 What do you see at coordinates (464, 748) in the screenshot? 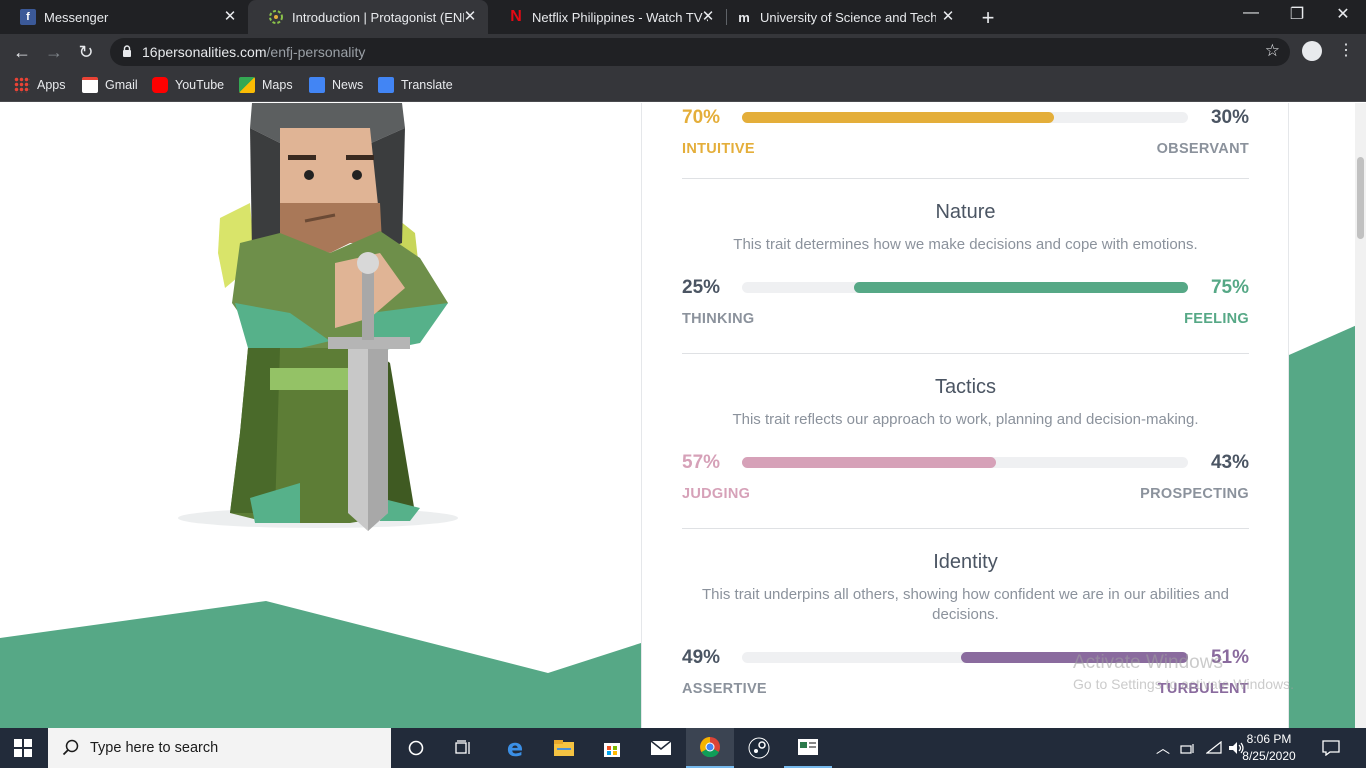
I see `task-view-icon` at bounding box center [464, 748].